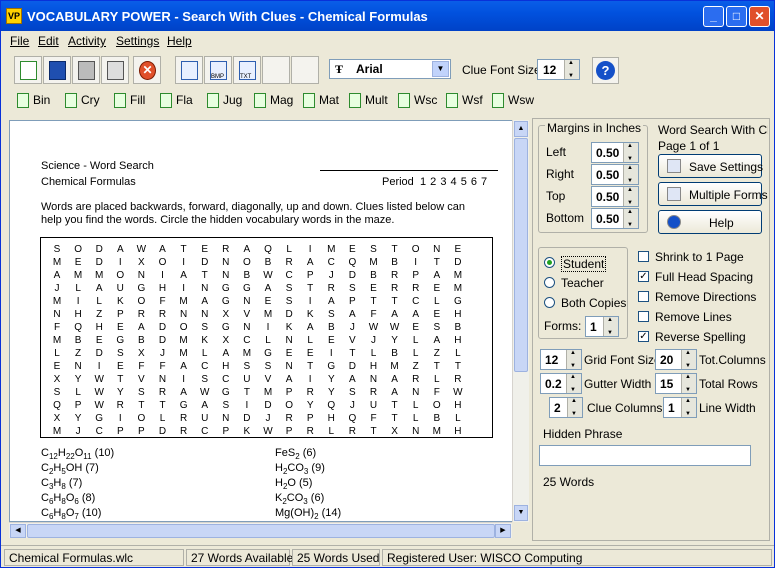 The height and width of the screenshot is (568, 775). What do you see at coordinates (710, 166) in the screenshot?
I see `save-settings-button: Save Settings` at bounding box center [710, 166].